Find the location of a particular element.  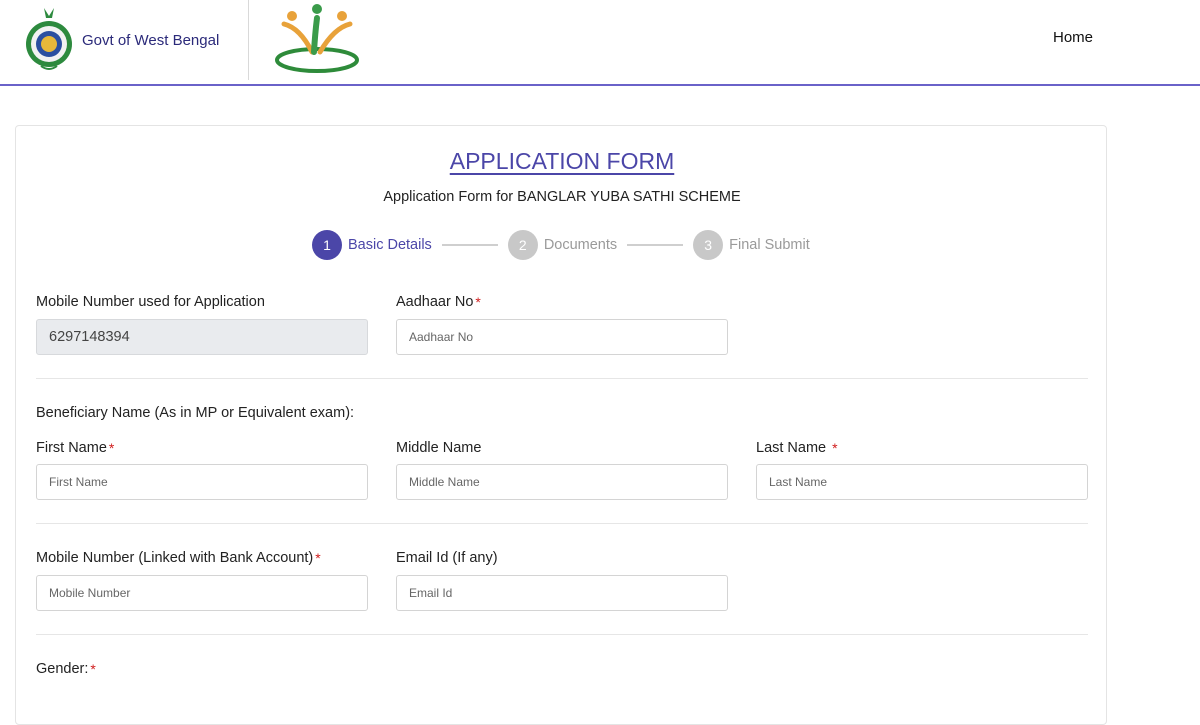

yuba-sathi-logo-icon is located at coordinates (317, 38).